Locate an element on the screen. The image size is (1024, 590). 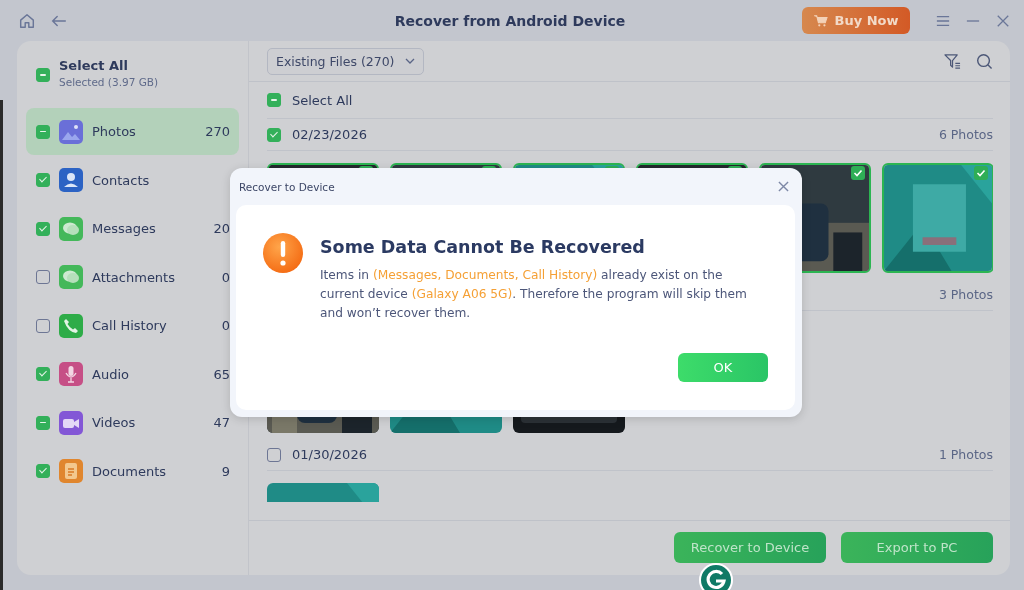
dialog-title: Recover to Device is located at coordinates (287, 186).